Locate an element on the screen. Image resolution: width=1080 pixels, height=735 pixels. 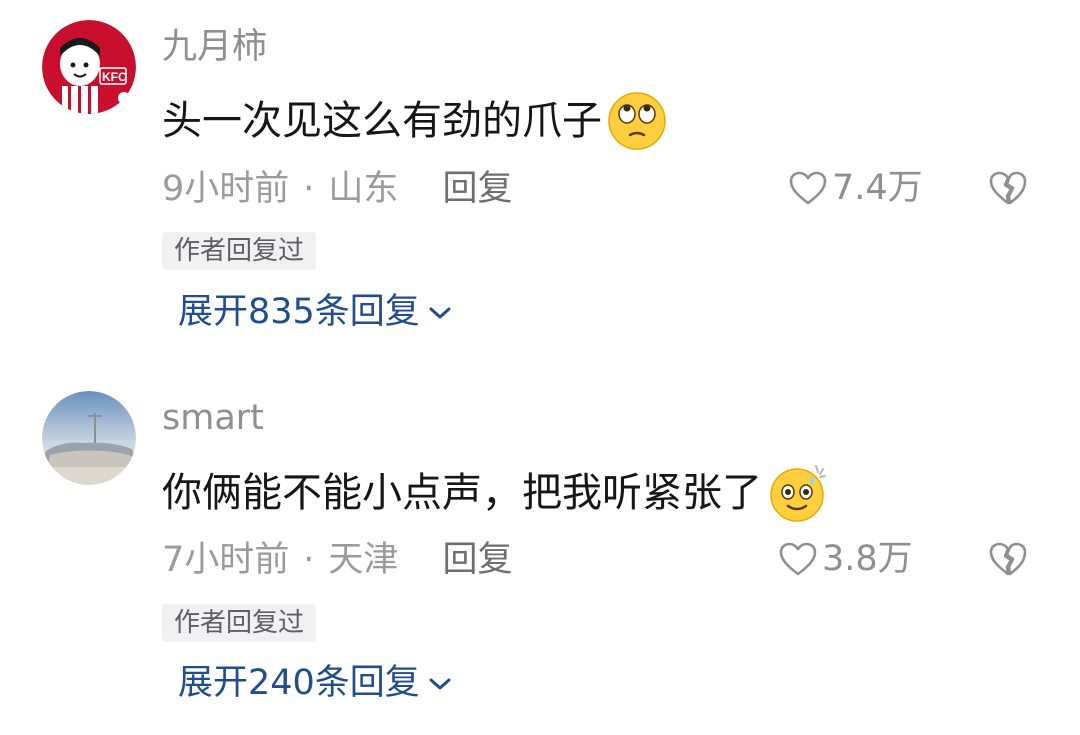
timestamp: 7小时前 is located at coordinates (226, 560).